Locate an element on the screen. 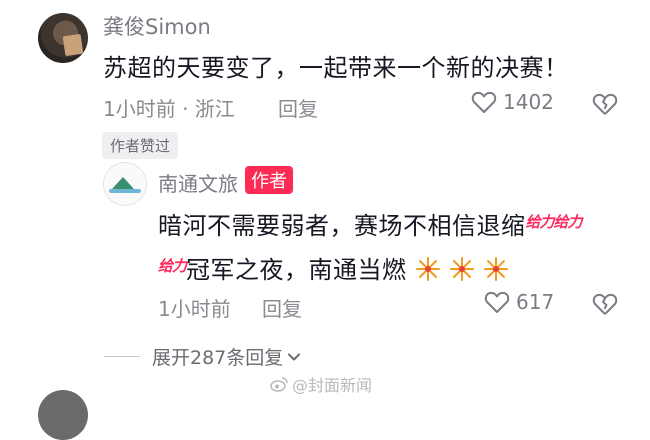 The image size is (650, 440). like-count-2: 617 is located at coordinates (535, 302).